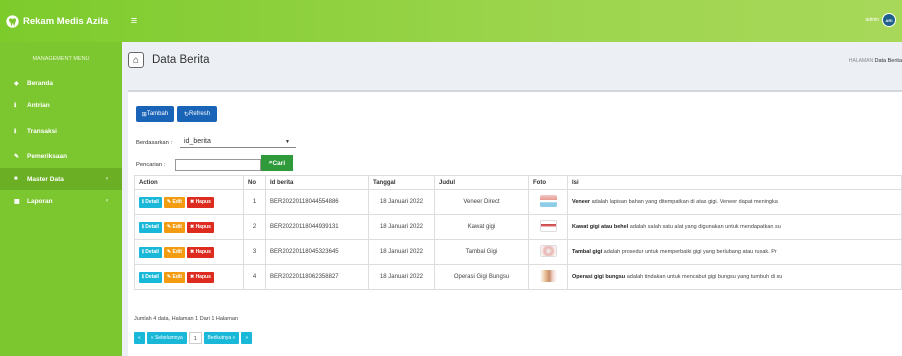  I want to click on current-page: 1, so click(195, 338).